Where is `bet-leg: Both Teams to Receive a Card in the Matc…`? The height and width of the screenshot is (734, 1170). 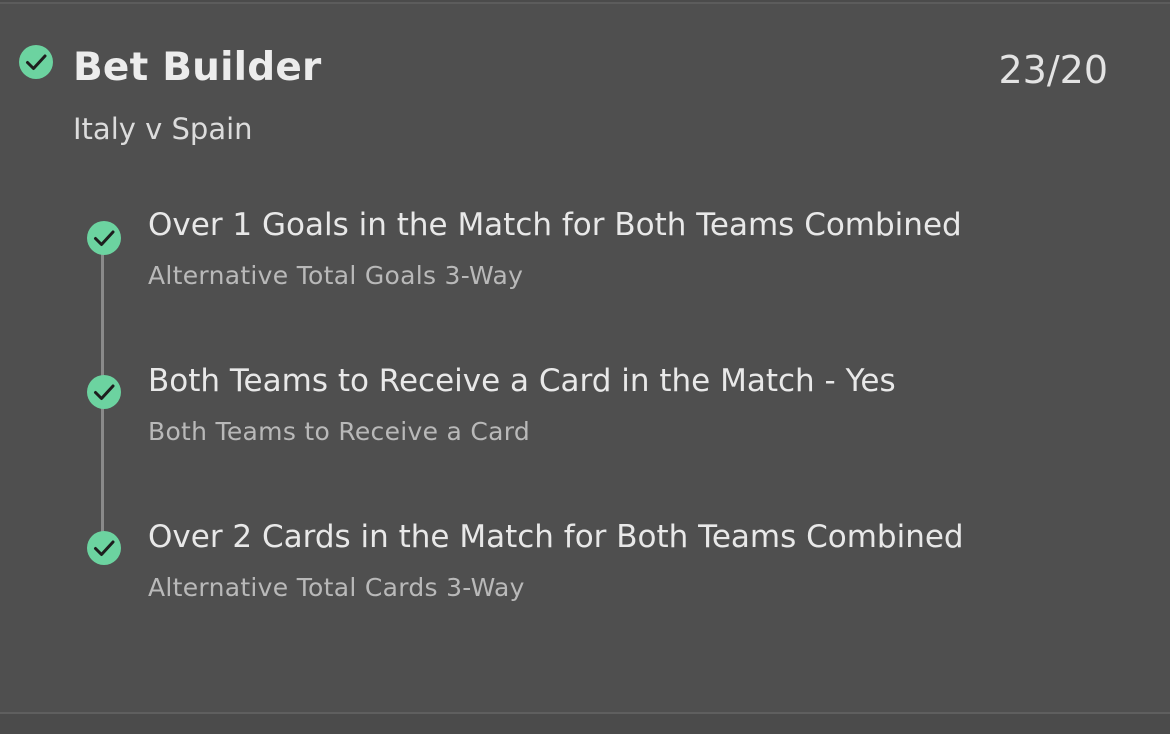 bet-leg: Both Teams to Receive a Card in the Matc… is located at coordinates (585, 413).